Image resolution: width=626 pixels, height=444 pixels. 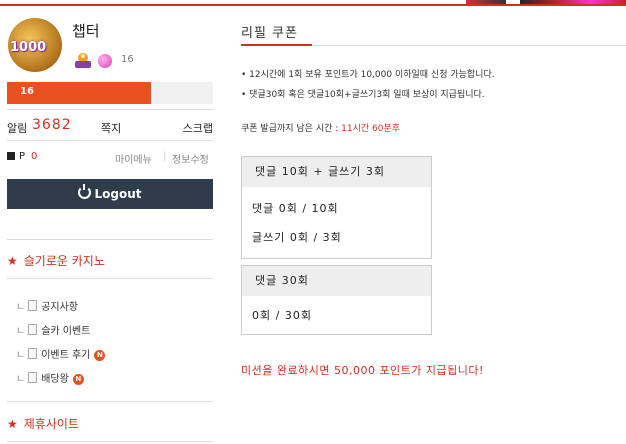 I want to click on title-accent, so click(x=276, y=45).